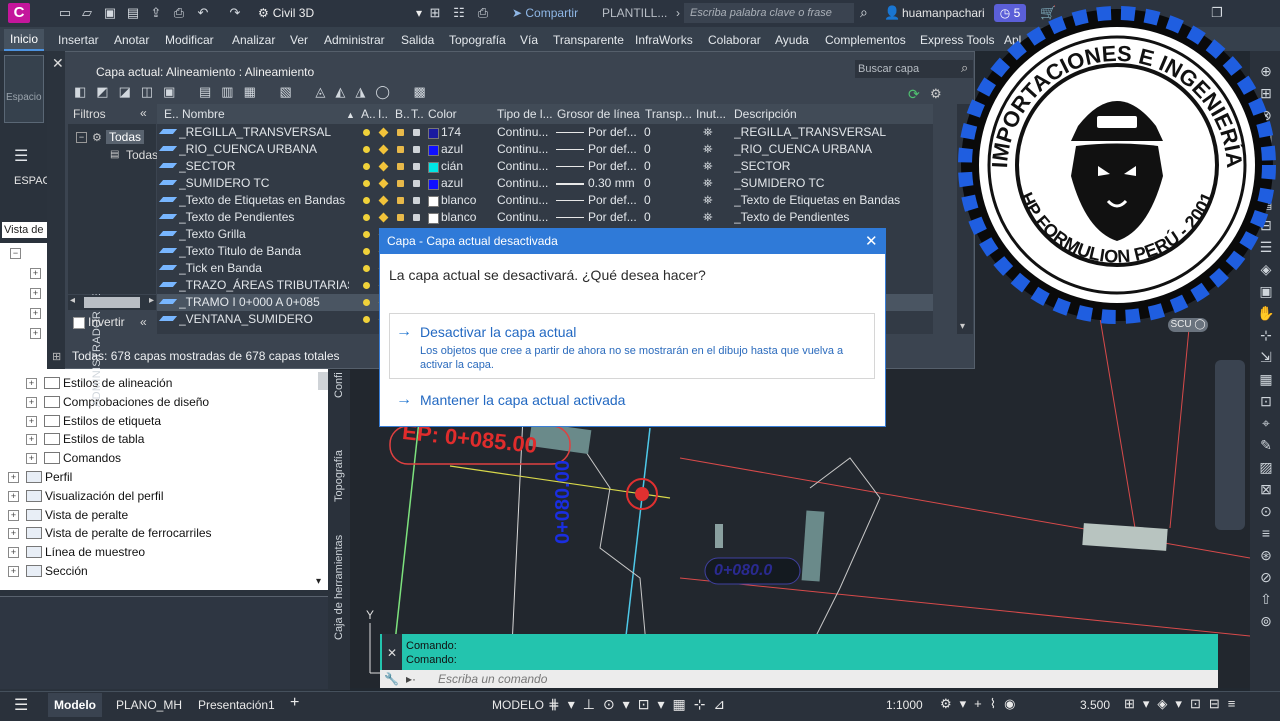 The image size is (1280, 721). I want to click on col-color: Color, so click(442, 114).